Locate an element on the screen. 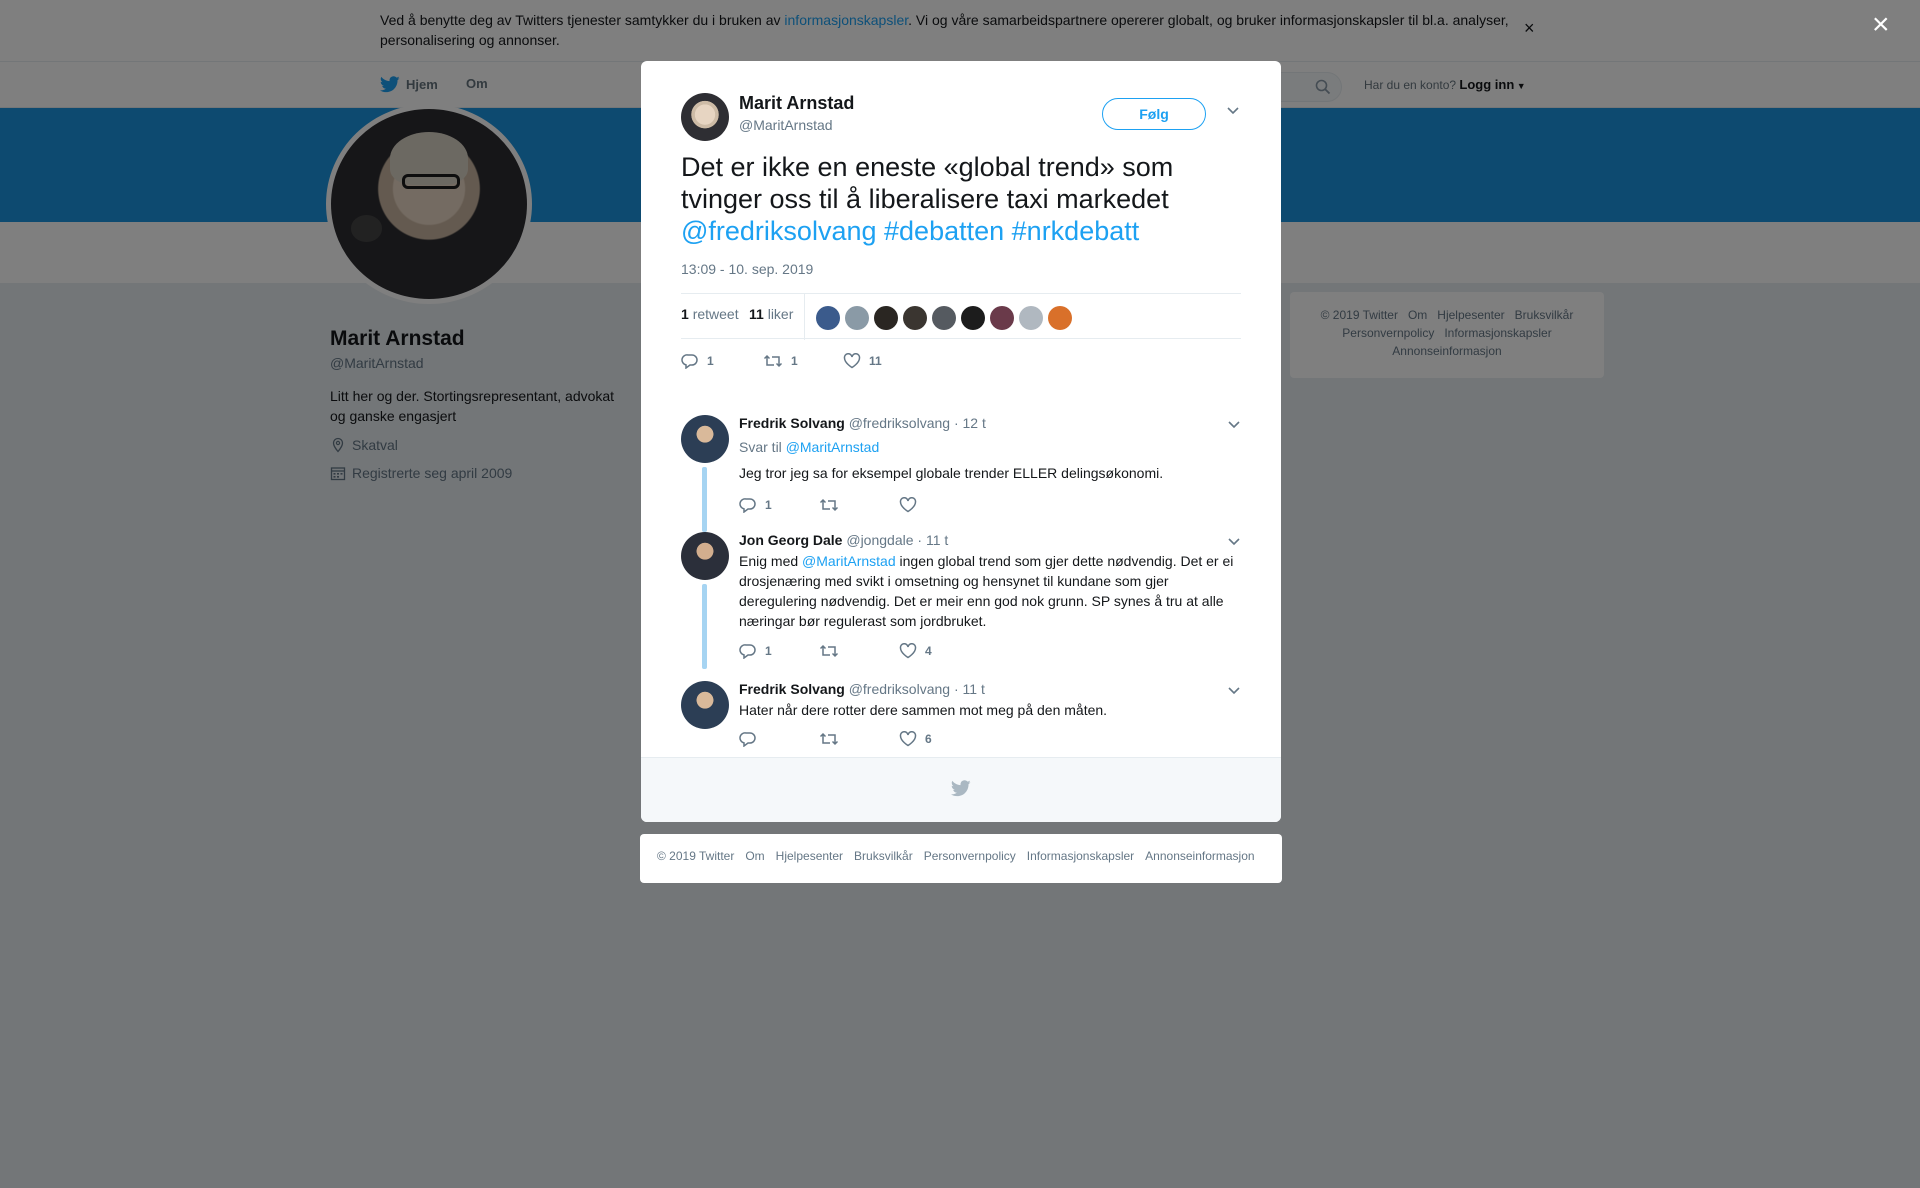  reply-button is located at coordinates (752, 739).